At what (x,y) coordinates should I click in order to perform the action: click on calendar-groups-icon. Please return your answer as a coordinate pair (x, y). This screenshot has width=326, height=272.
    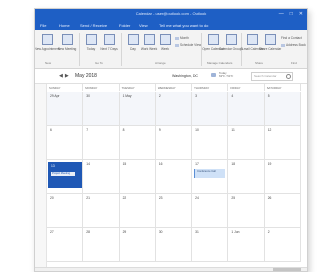
    Looking at the image, I should click on (231, 39).